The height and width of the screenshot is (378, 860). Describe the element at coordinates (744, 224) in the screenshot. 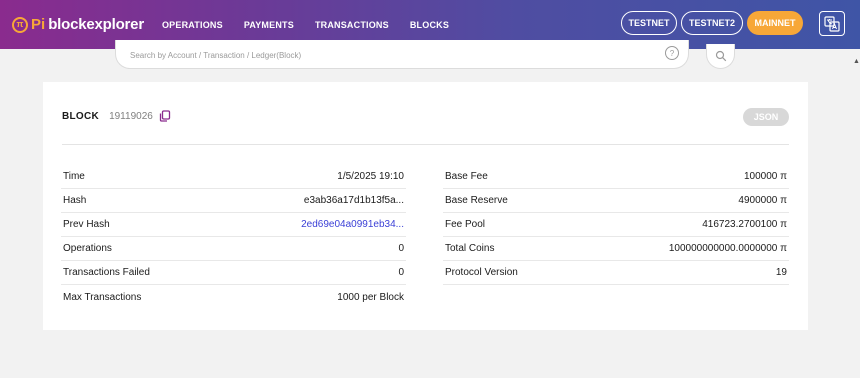

I see `detail-value: 416723.2700100 π` at that location.